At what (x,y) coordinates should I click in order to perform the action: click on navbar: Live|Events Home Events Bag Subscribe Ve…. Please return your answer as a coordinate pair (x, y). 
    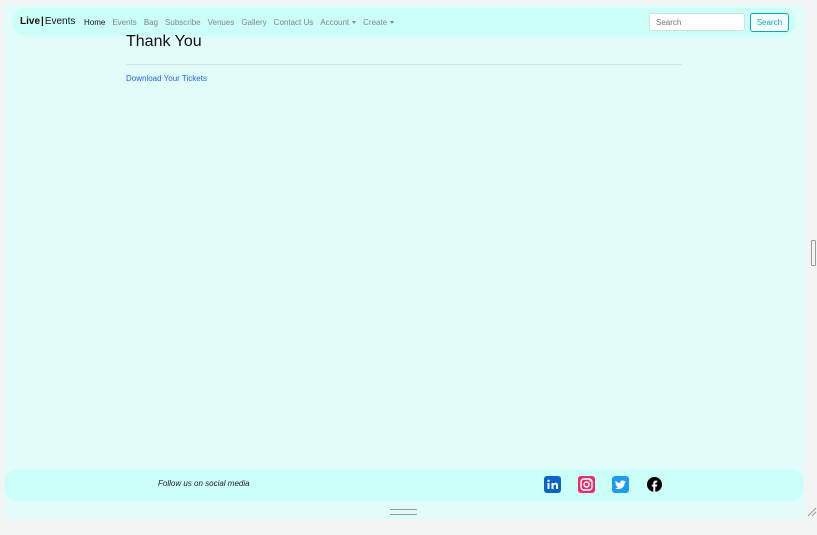
    Looking at the image, I should click on (404, 22).